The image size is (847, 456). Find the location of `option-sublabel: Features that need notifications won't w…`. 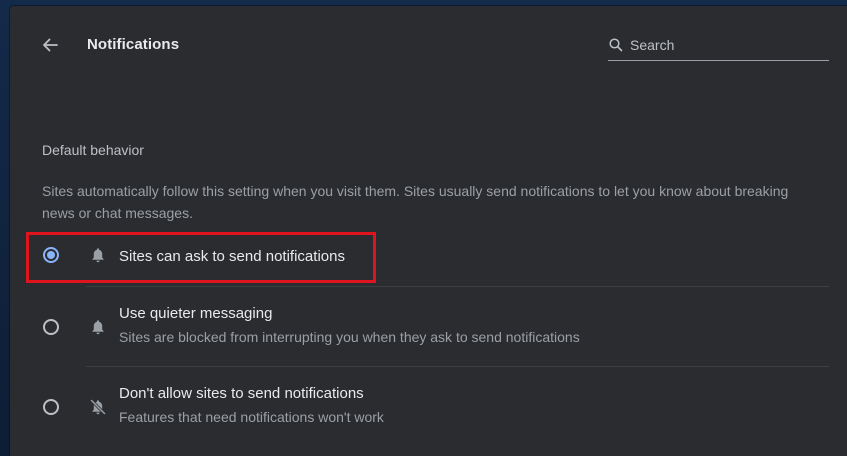

option-sublabel: Features that need notifications won't w… is located at coordinates (251, 417).